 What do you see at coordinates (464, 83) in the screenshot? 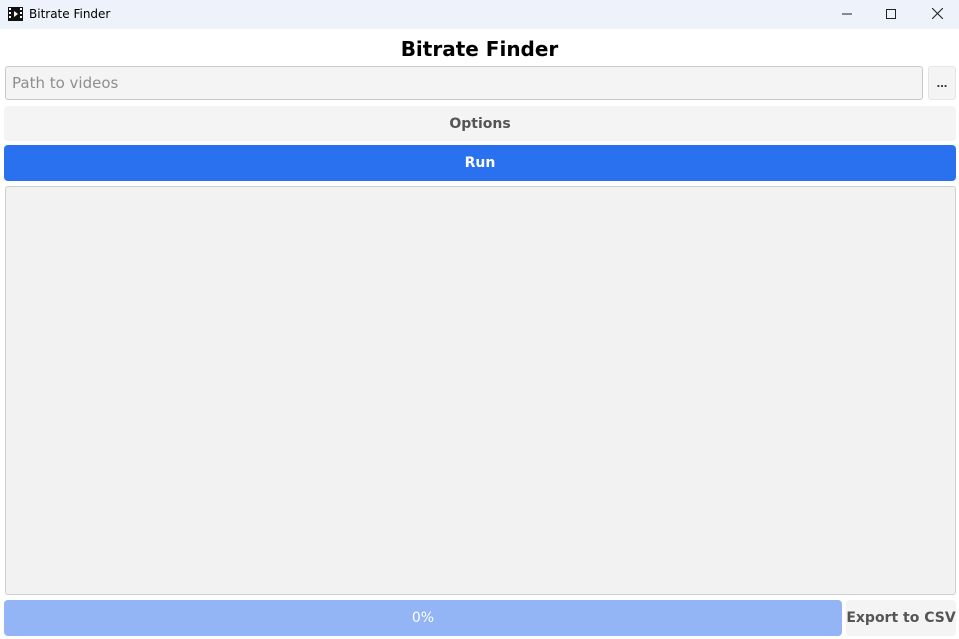
I see `path-input` at bounding box center [464, 83].